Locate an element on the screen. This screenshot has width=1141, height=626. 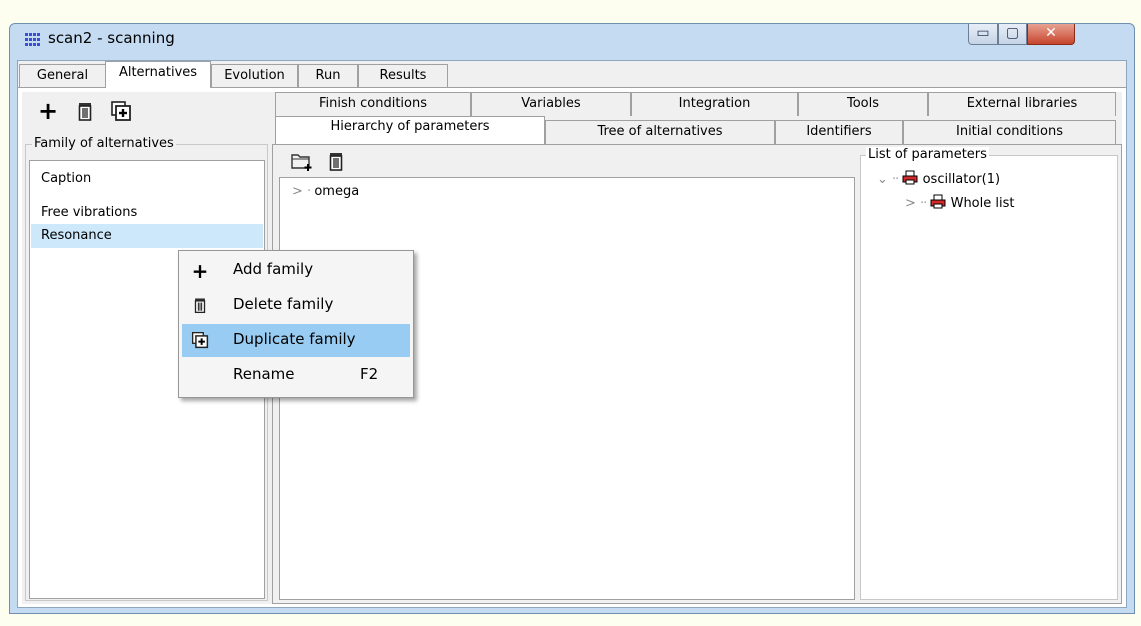
tab-general: General is located at coordinates (62, 75).